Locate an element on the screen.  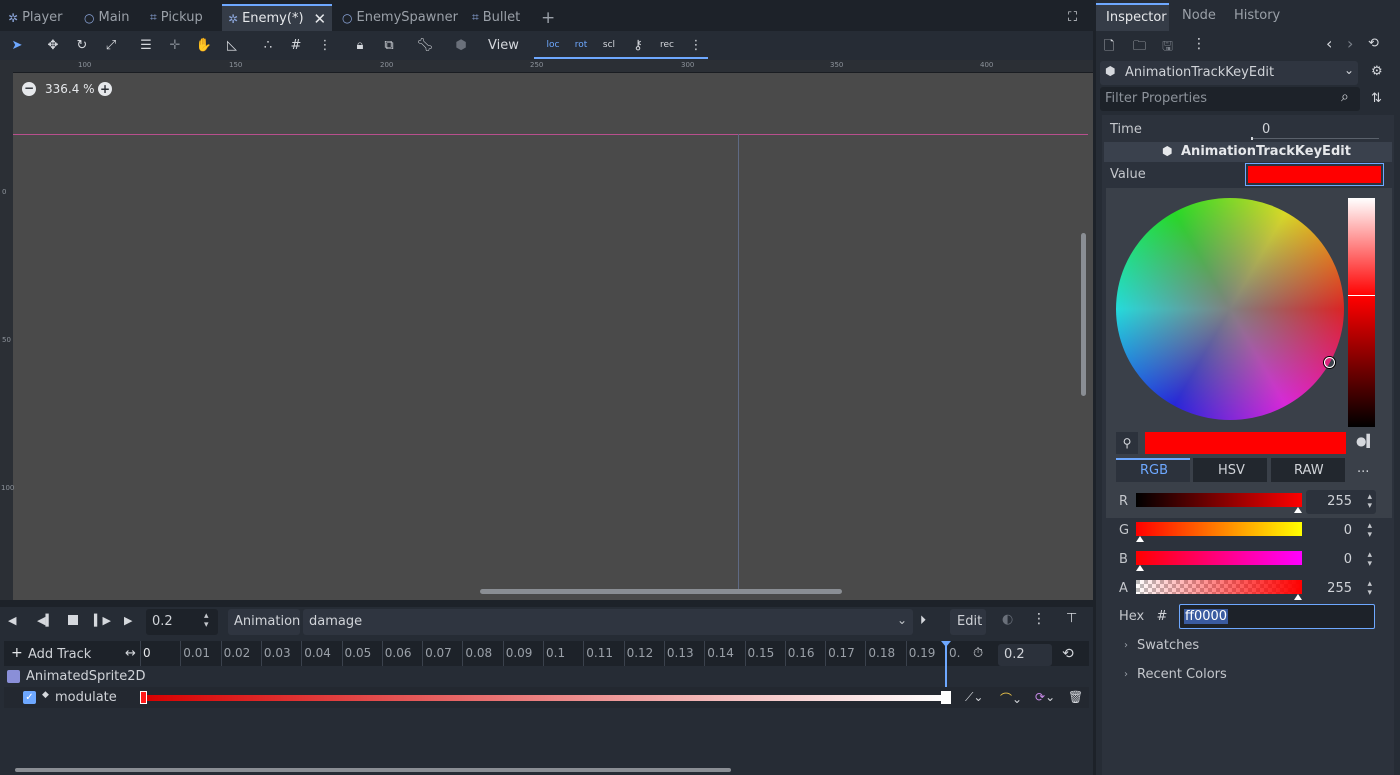
skeleton-icon: 🦴︎ is located at coordinates (425, 45).